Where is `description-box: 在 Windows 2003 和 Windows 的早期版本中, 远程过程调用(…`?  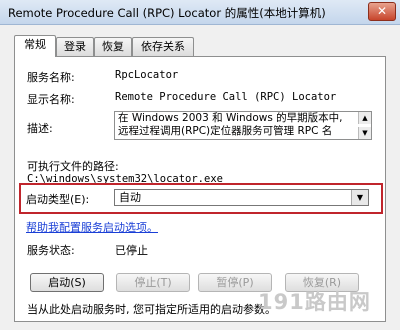
description-box: 在 Windows 2003 和 Windows 的早期版本中, 远程过程调用(… is located at coordinates (243, 125).